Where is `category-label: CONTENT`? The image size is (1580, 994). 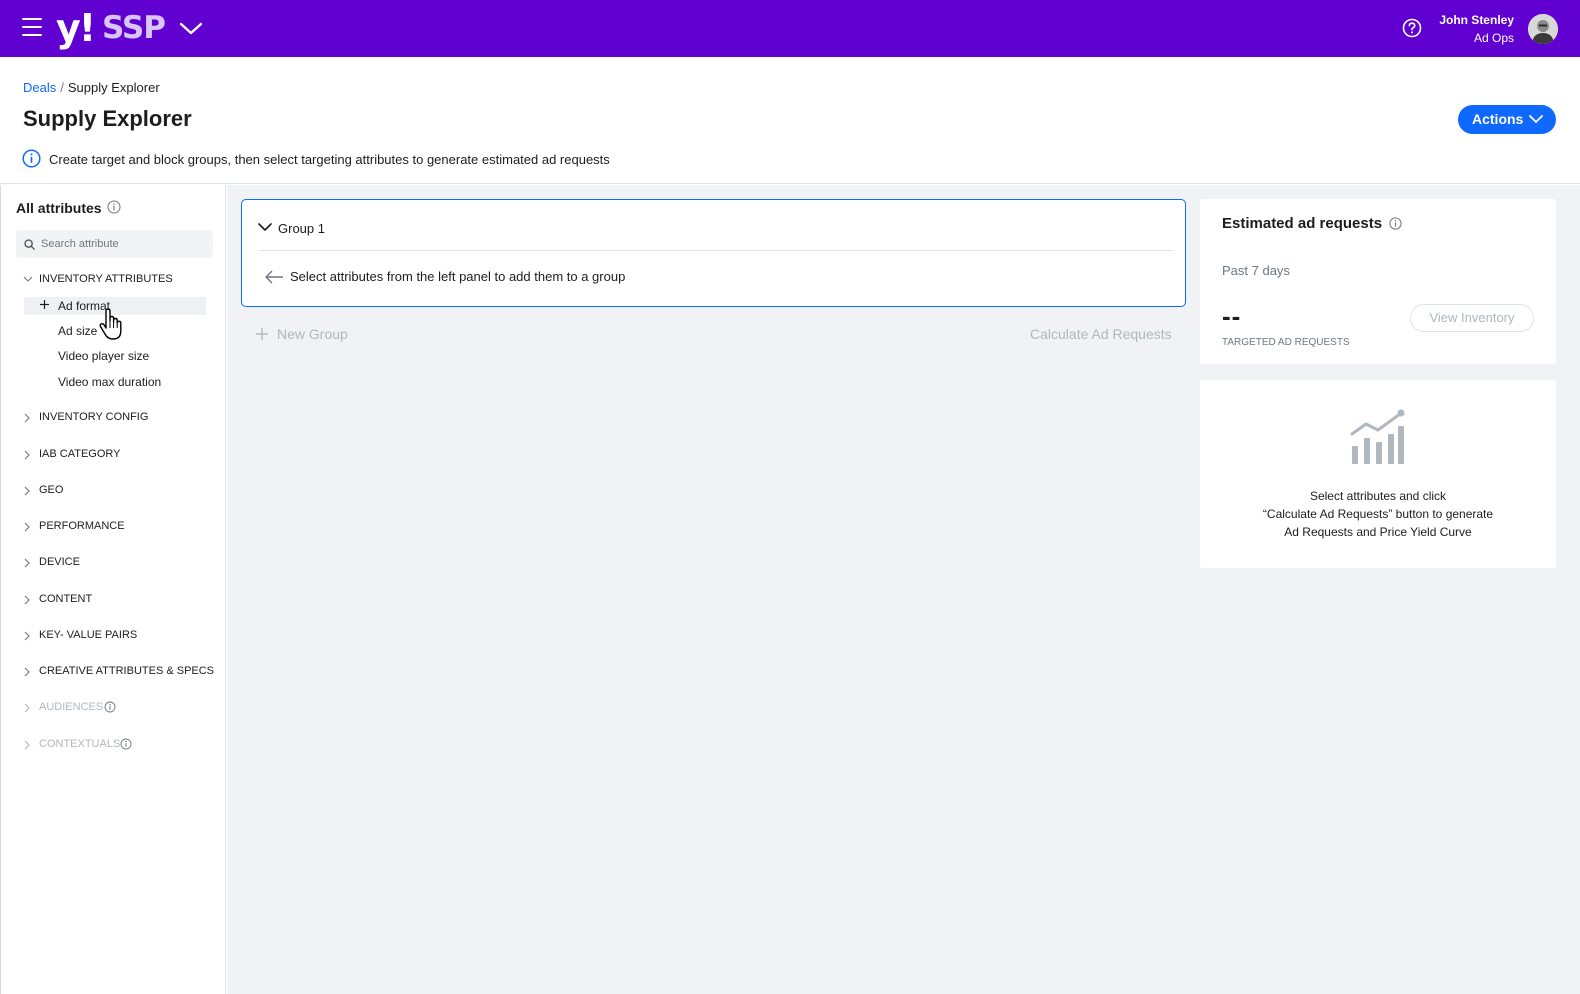 category-label: CONTENT is located at coordinates (66, 599).